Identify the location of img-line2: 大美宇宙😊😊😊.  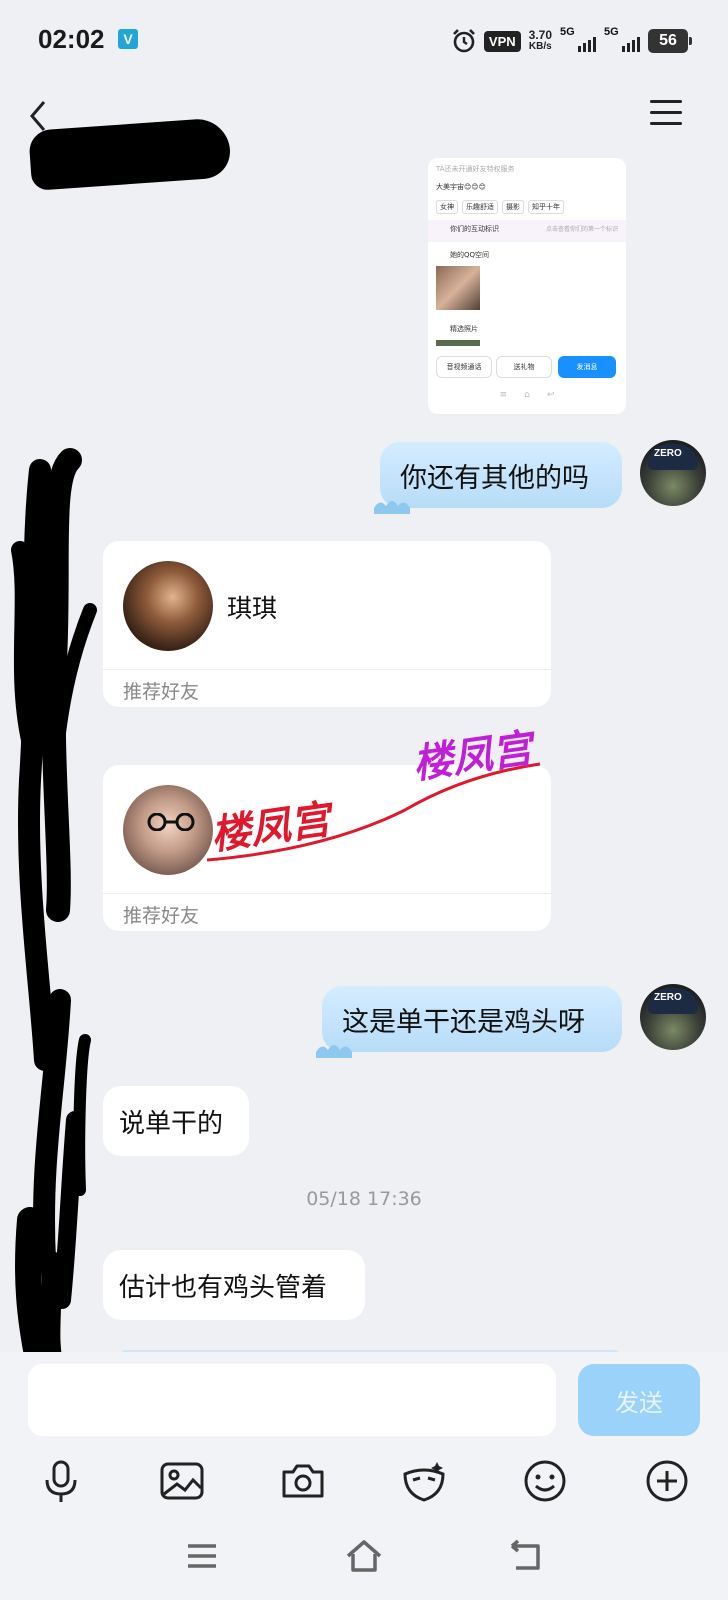
(461, 187).